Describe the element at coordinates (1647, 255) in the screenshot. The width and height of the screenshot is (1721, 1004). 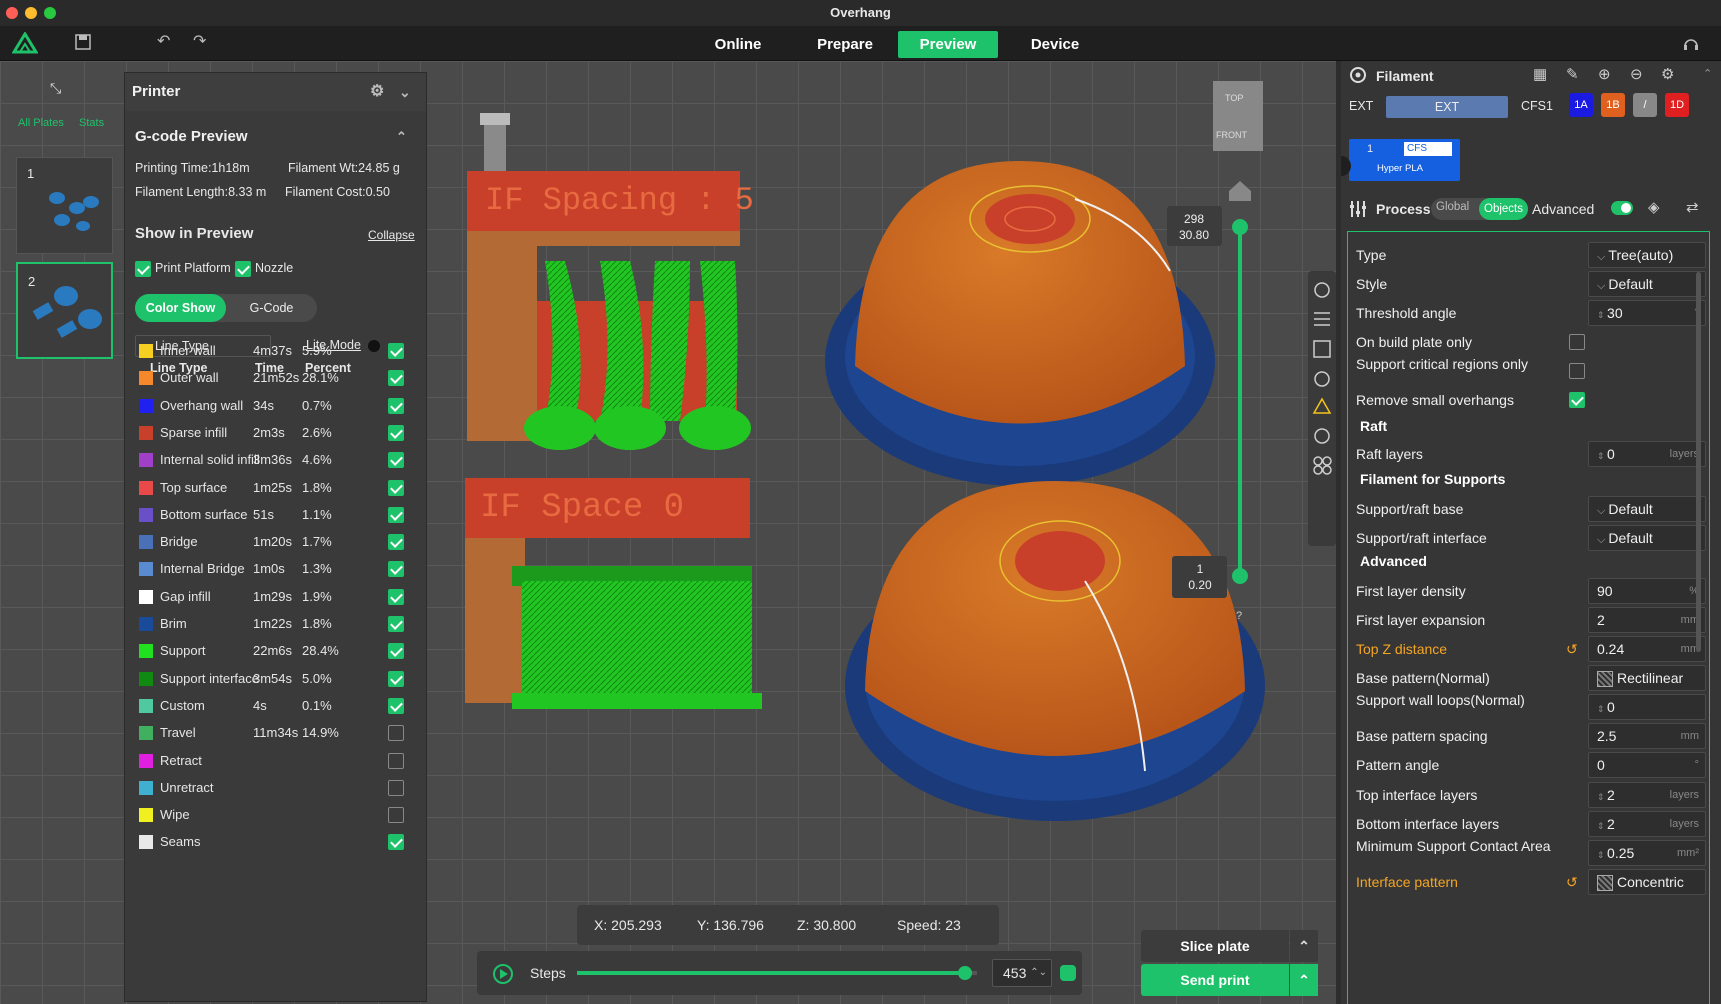
I see `setting-input: ⌵ Tree(auto)` at that location.